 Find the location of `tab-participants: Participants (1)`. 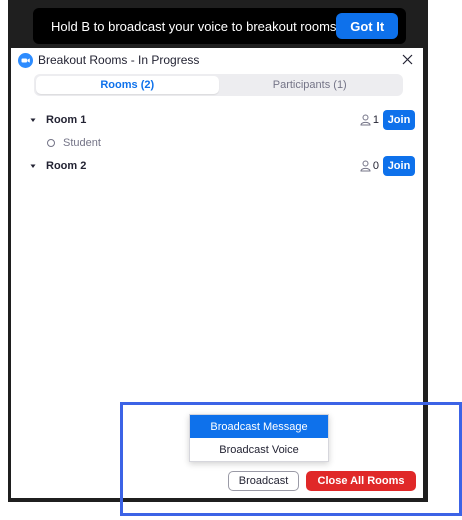

tab-participants: Participants (1) is located at coordinates (310, 85).